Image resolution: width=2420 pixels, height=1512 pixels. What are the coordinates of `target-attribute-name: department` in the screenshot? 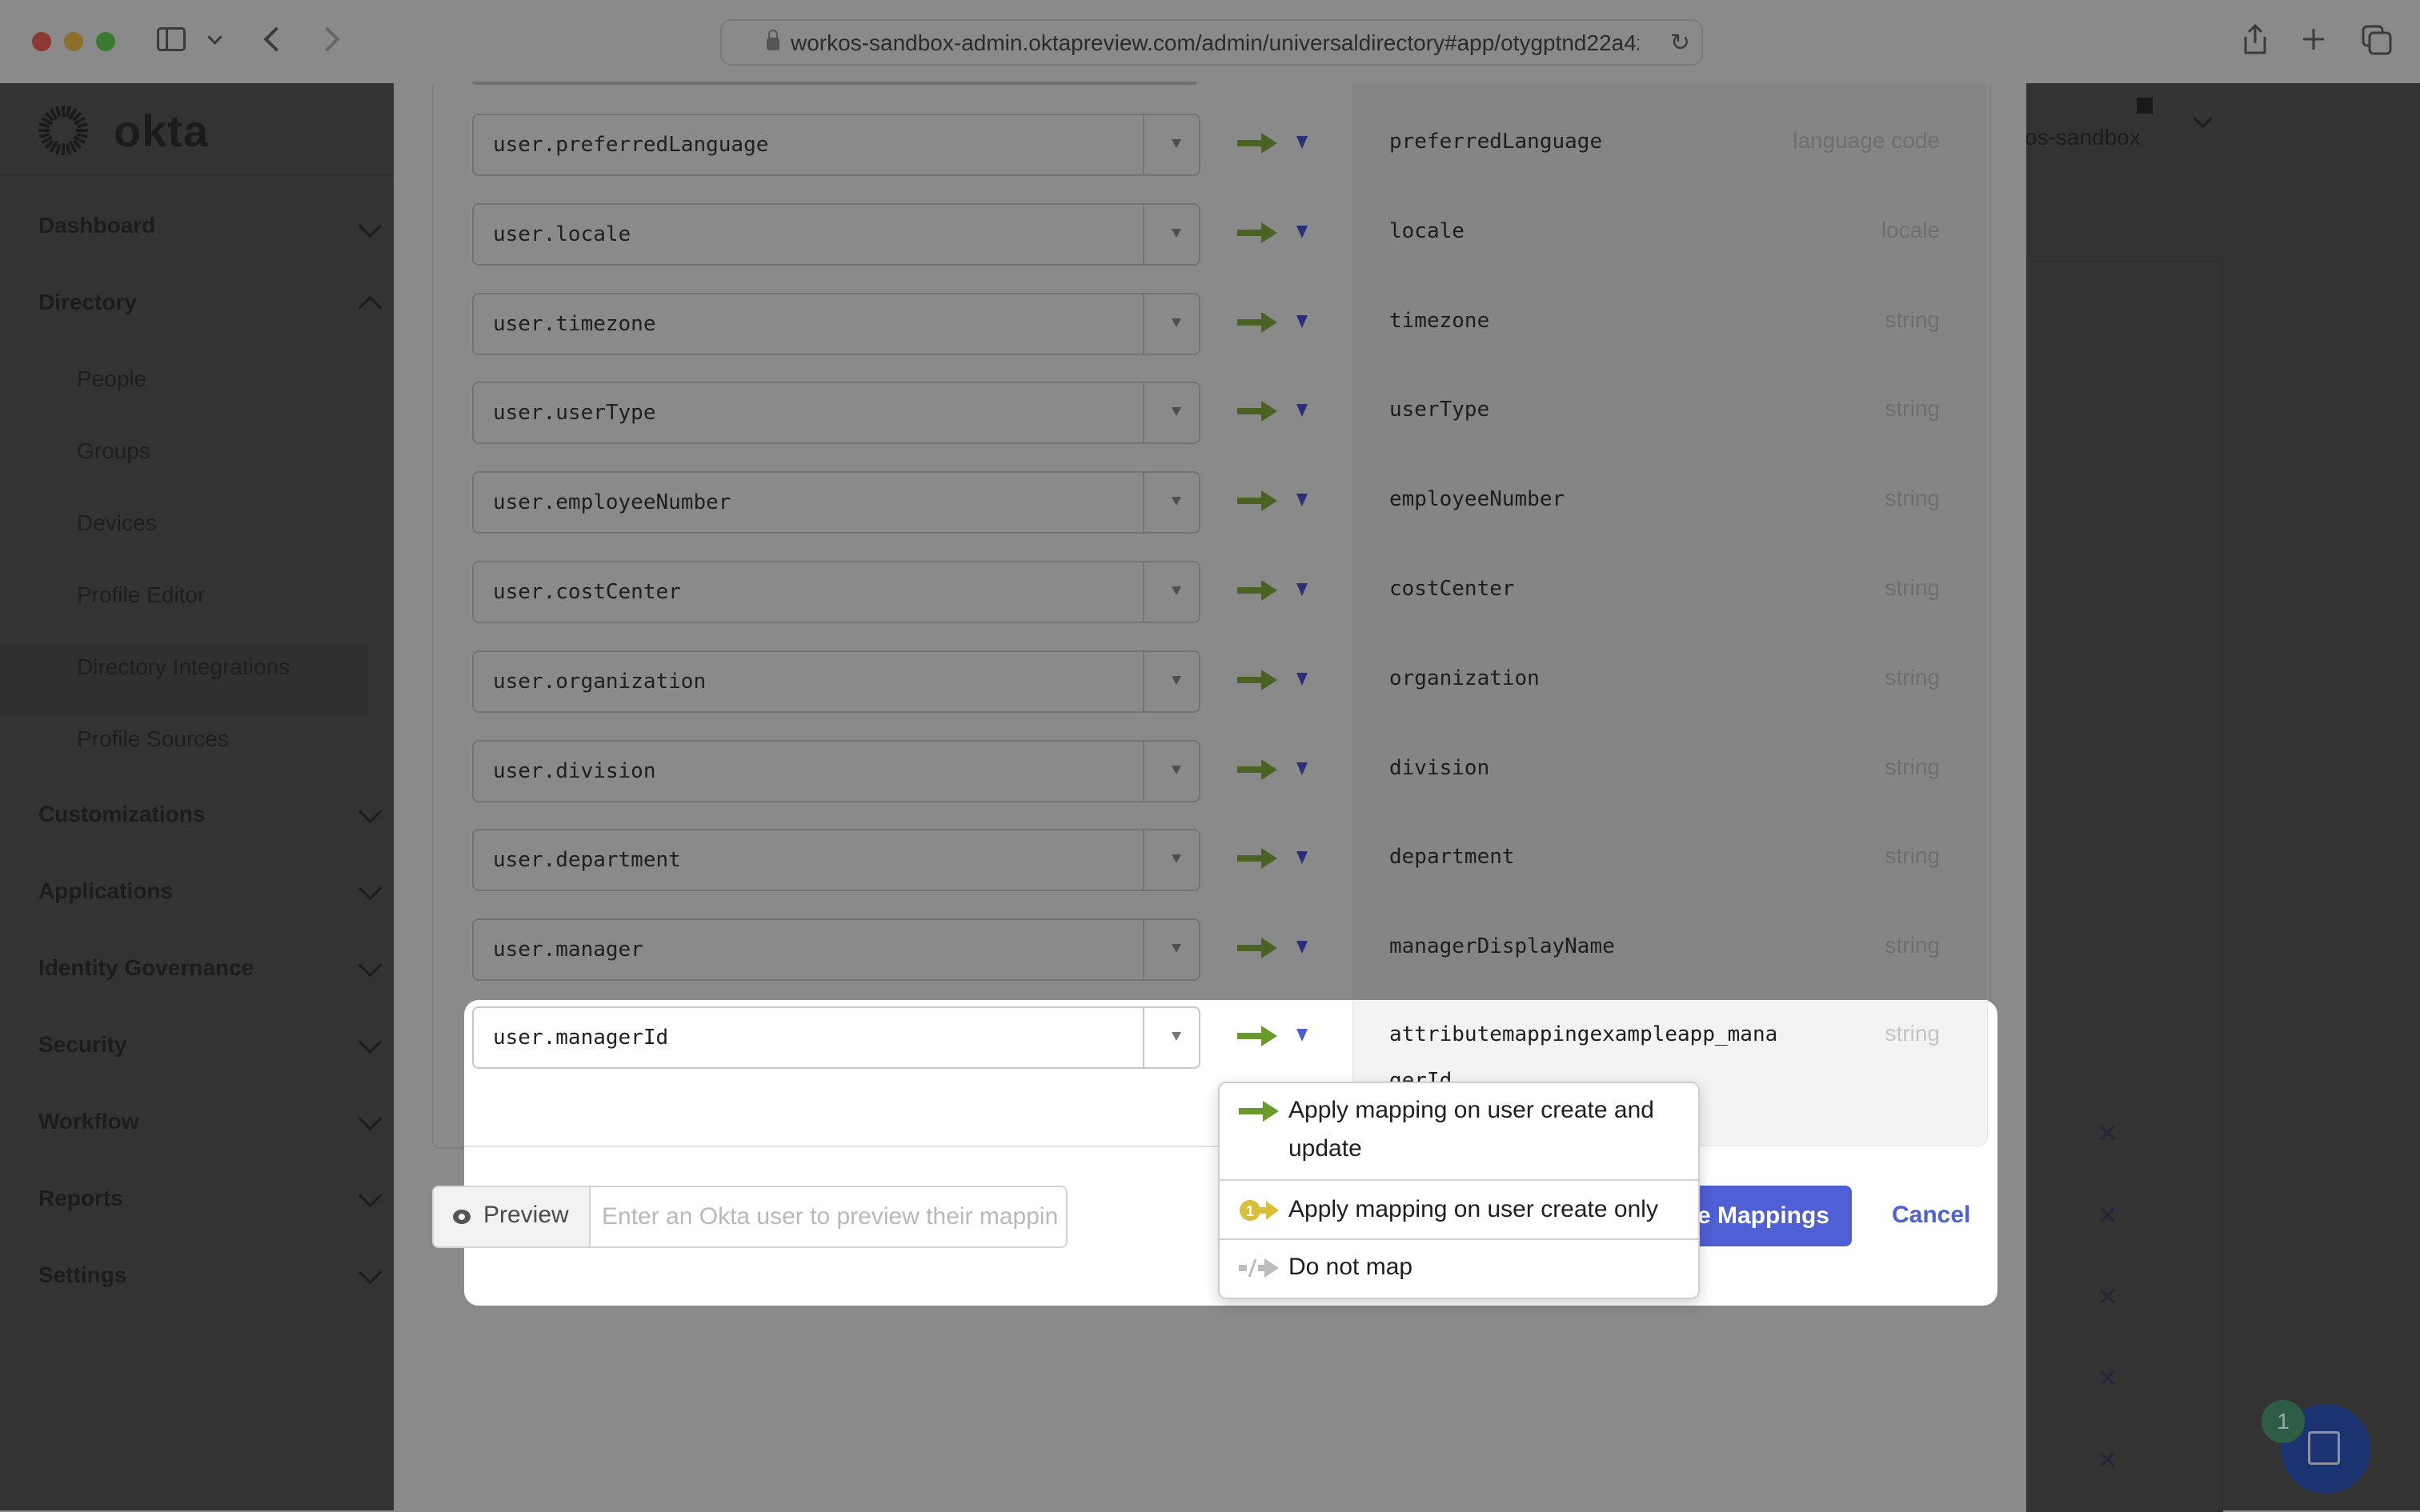 It's located at (1452, 857).